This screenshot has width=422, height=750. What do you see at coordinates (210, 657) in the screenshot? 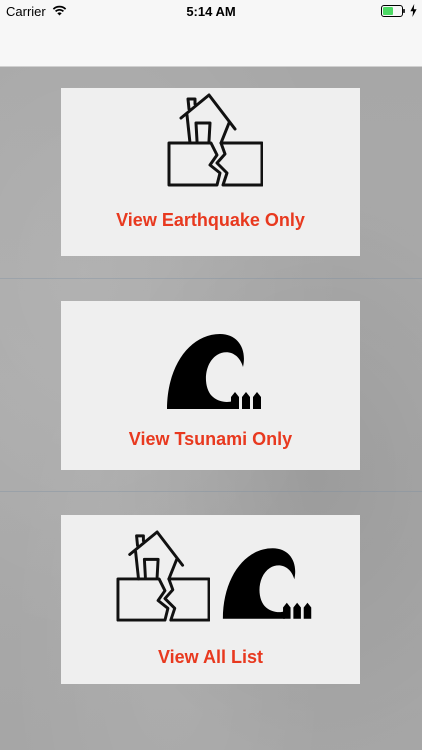
I see `view-all-list-label: View All List` at bounding box center [210, 657].